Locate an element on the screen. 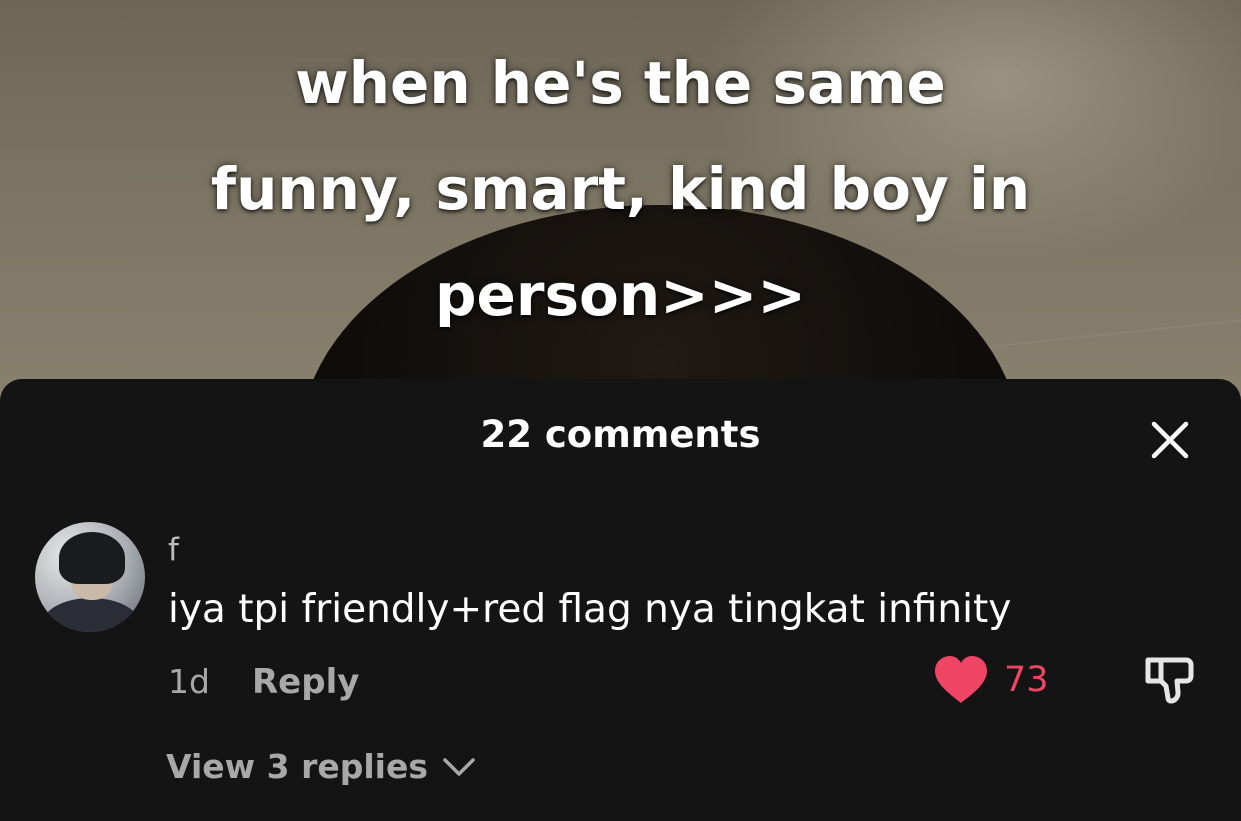 The width and height of the screenshot is (1241, 821). video-caption-line: when he's the same is located at coordinates (620, 83).